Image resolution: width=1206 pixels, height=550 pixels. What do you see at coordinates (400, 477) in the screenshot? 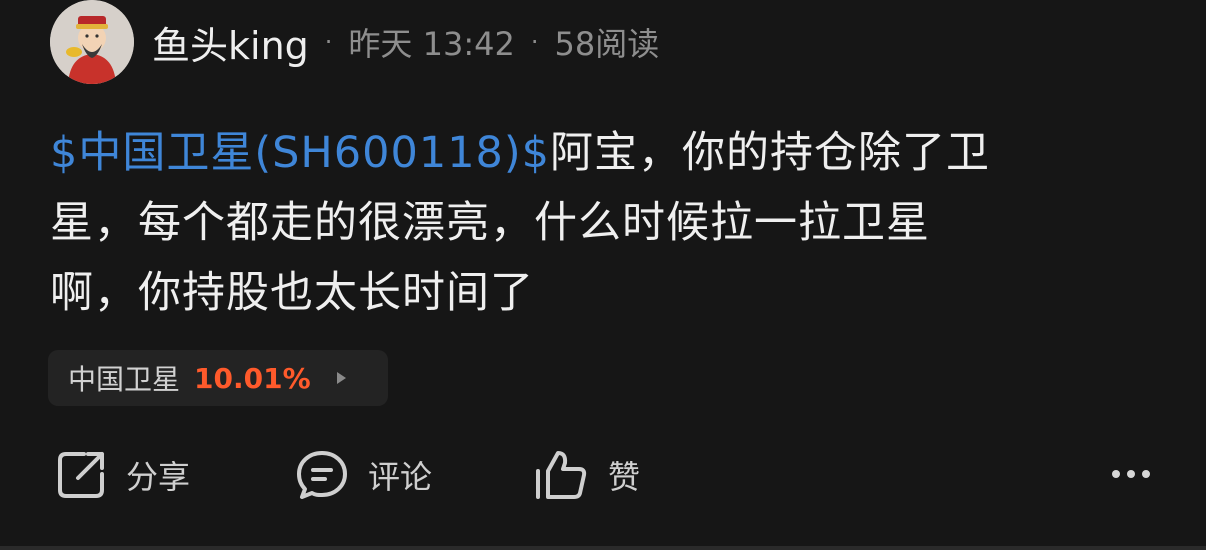
I see `comment-label: 评论` at bounding box center [400, 477].